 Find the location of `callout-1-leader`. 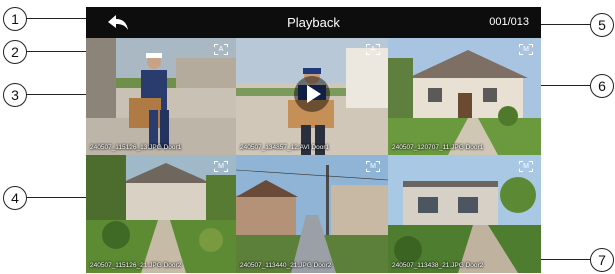

callout-1-leader is located at coordinates (58, 18).